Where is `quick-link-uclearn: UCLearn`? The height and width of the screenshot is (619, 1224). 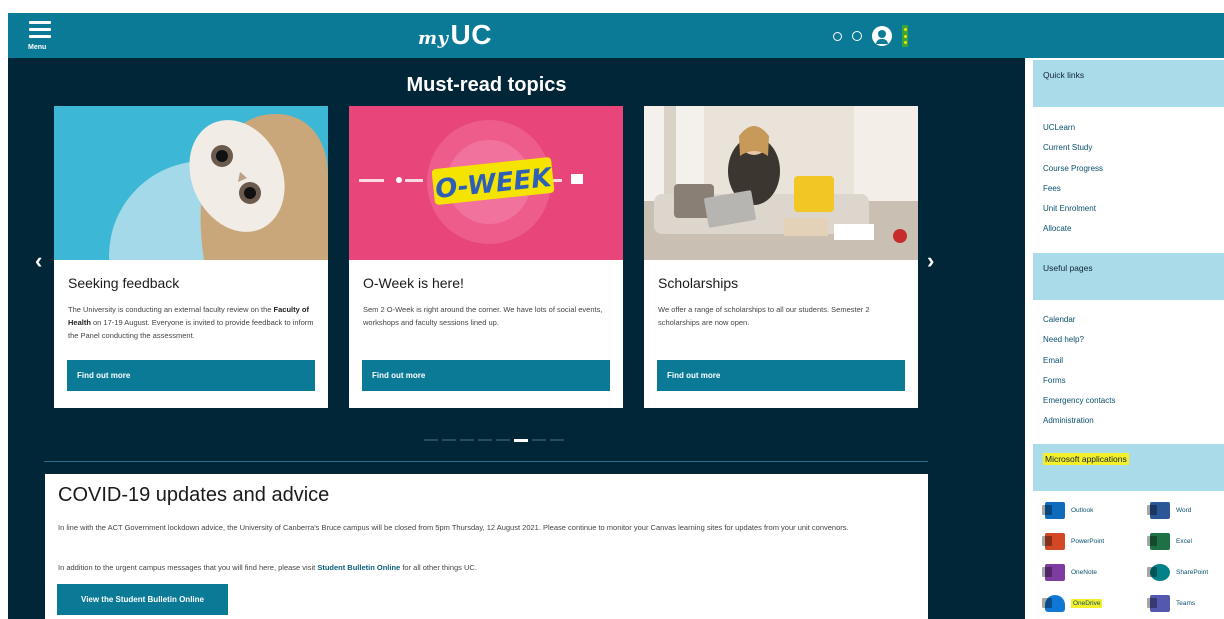
quick-link-uclearn: UCLearn is located at coordinates (1073, 128).